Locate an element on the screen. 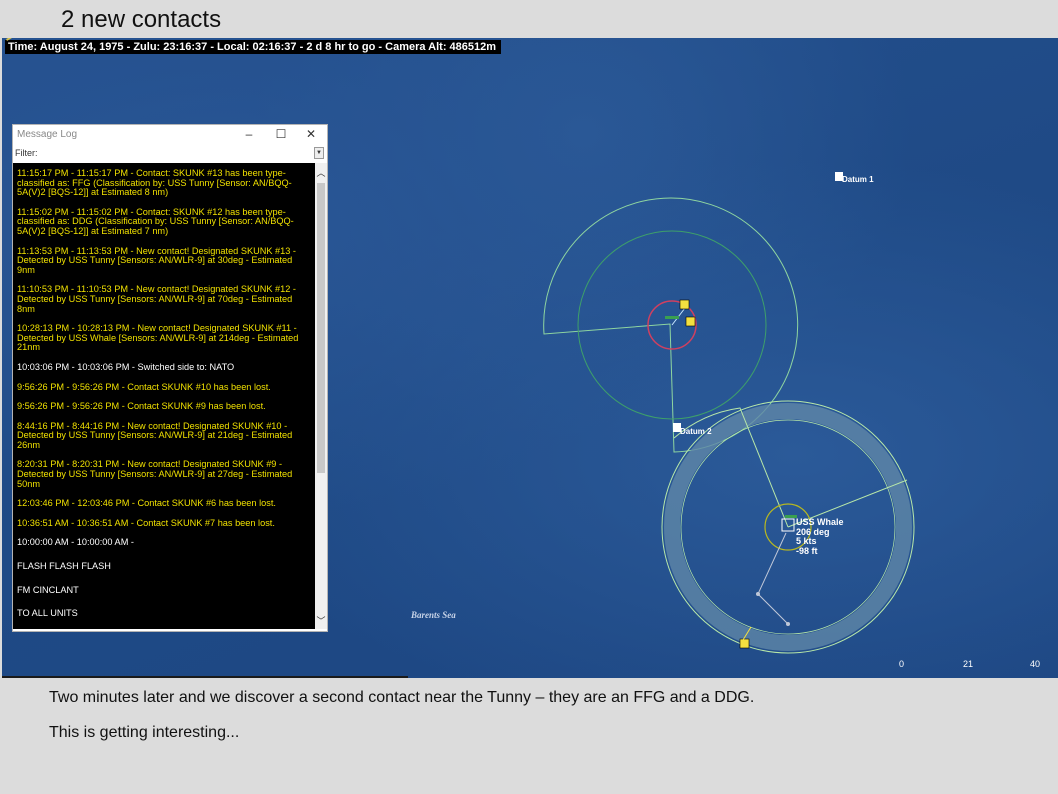 Image resolution: width=1058 pixels, height=794 pixels. tunny-marker is located at coordinates (672, 317).